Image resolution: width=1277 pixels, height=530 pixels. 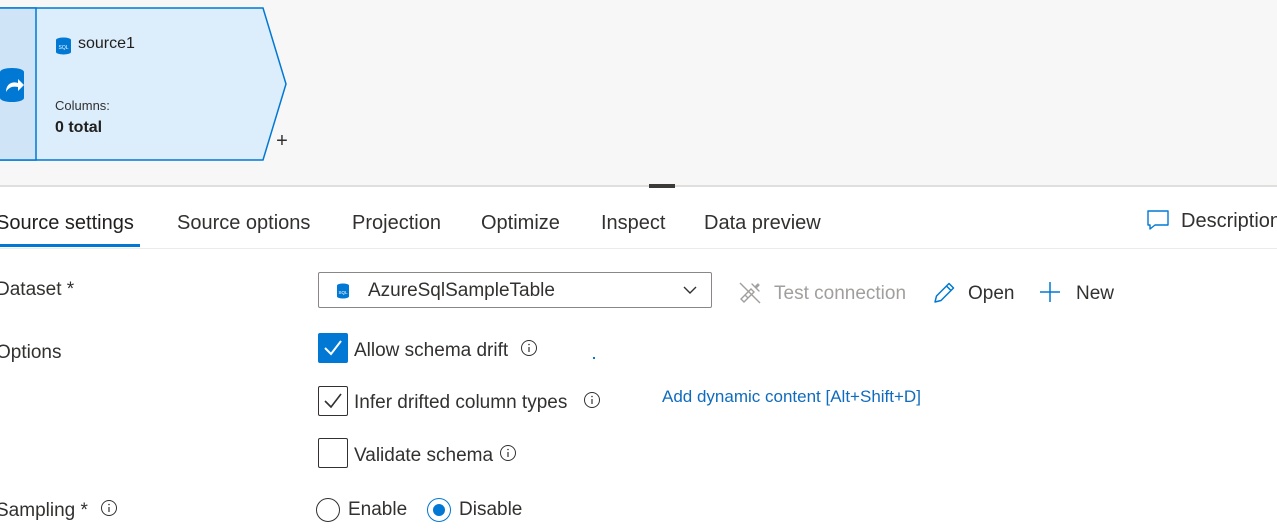 I want to click on node-columns-label: Columns:, so click(x=82, y=105).